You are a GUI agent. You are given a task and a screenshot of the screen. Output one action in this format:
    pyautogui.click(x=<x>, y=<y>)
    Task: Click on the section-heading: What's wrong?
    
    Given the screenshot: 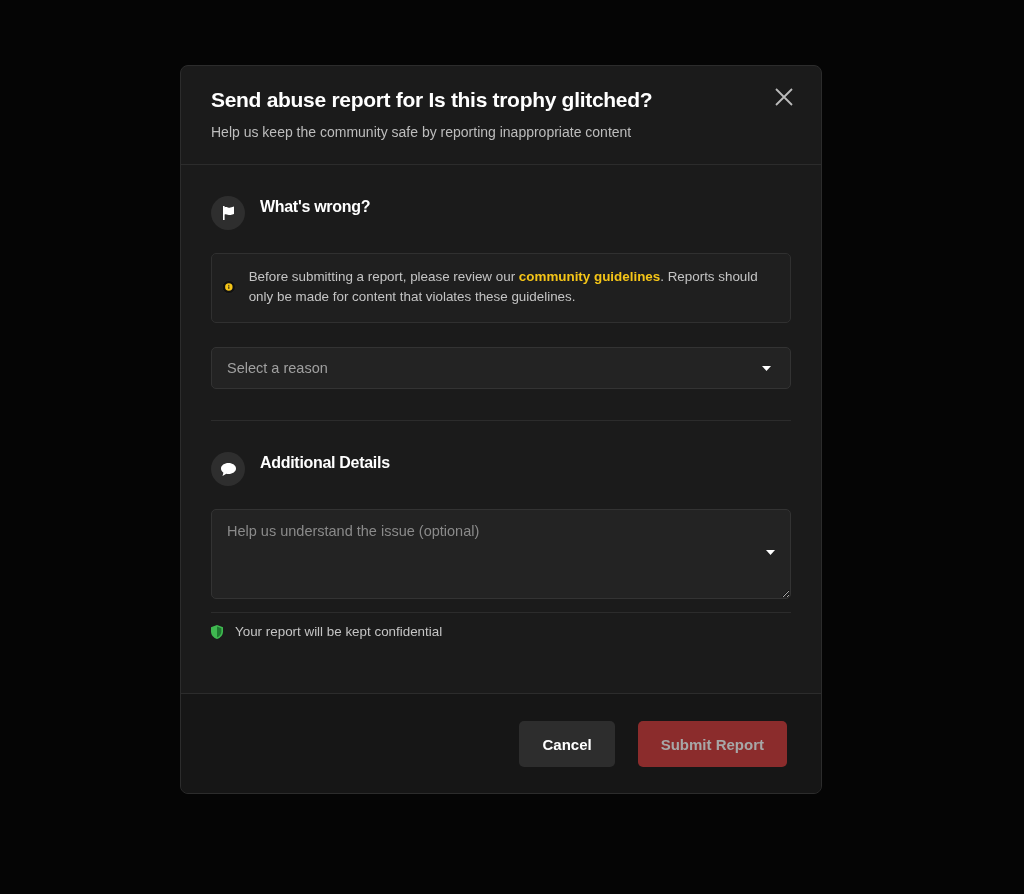 What is the action you would take?
    pyautogui.click(x=315, y=207)
    